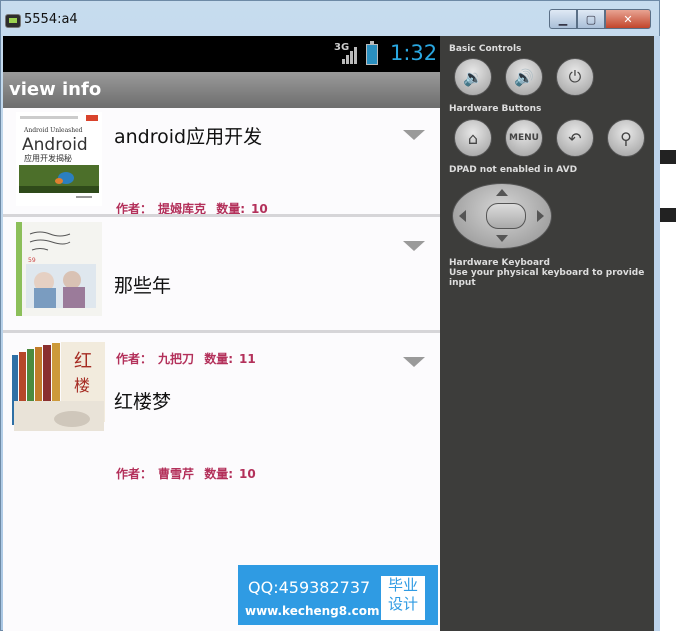  Describe the element at coordinates (506, 216) in the screenshot. I see `dpad-center-button` at that location.